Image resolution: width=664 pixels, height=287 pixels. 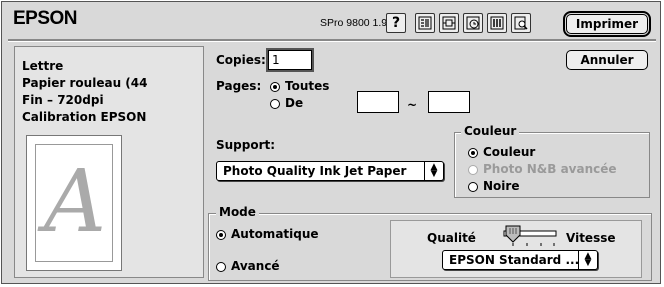 I want to click on layout-icon, so click(x=449, y=23).